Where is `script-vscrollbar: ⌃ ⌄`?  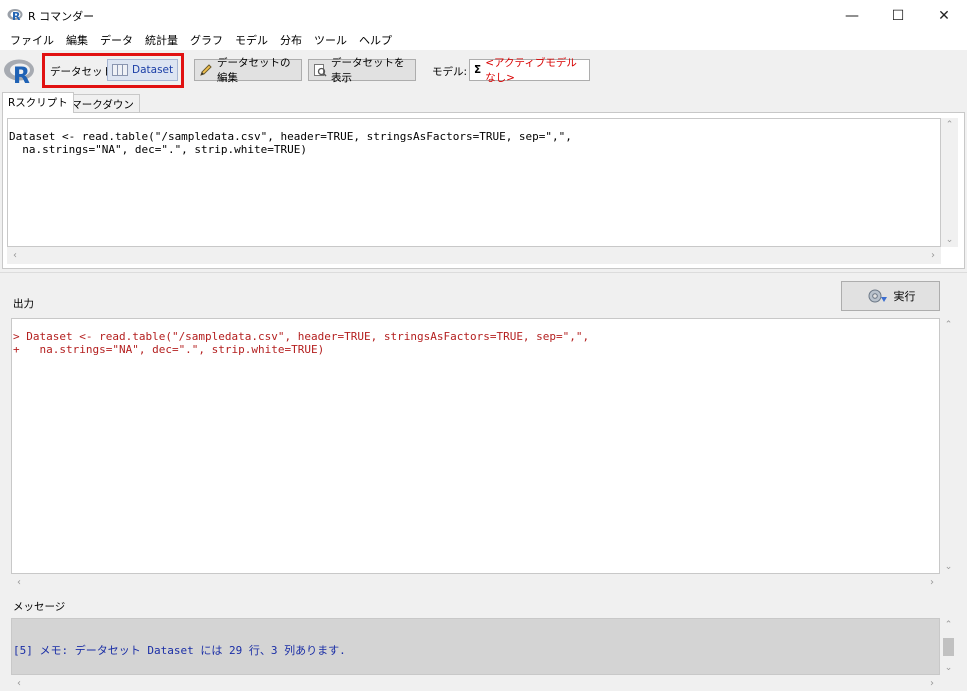
script-vscrollbar: ⌃ ⌄ is located at coordinates (949, 182).